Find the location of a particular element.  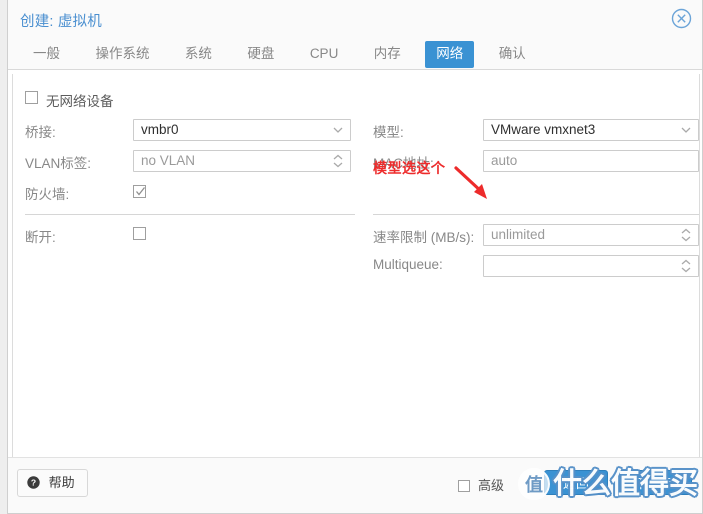

advanced-label: 高级 is located at coordinates (490, 485).